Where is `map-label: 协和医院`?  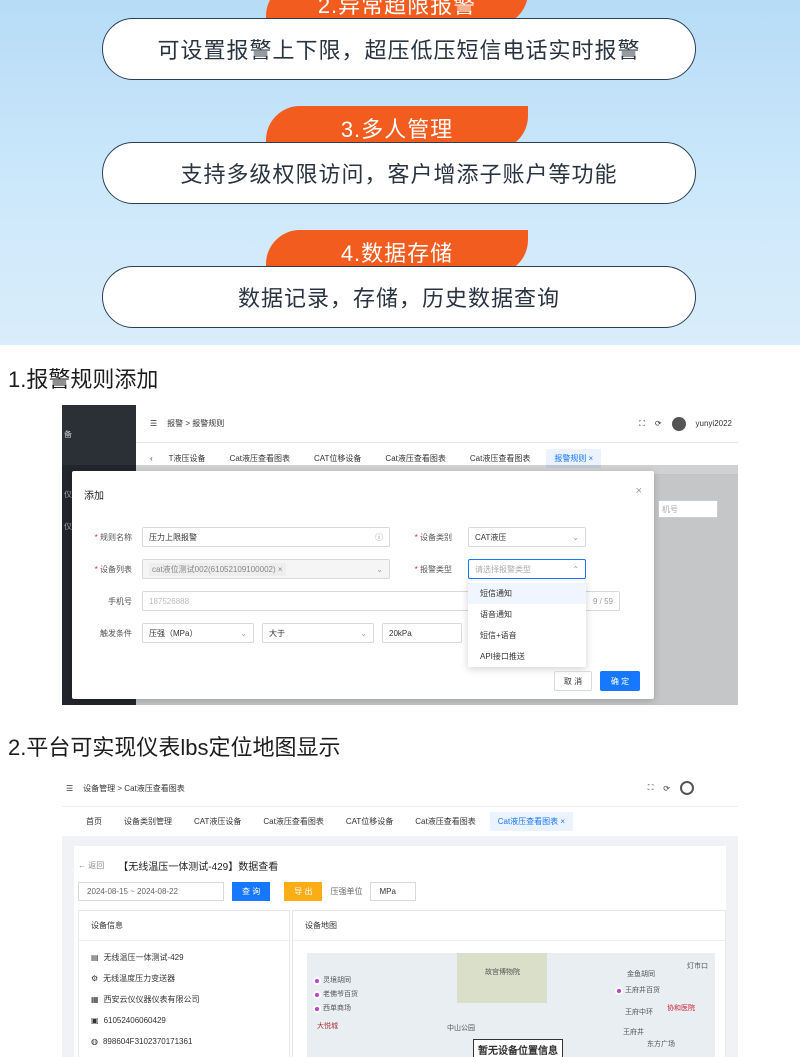 map-label: 协和医院 is located at coordinates (681, 1008).